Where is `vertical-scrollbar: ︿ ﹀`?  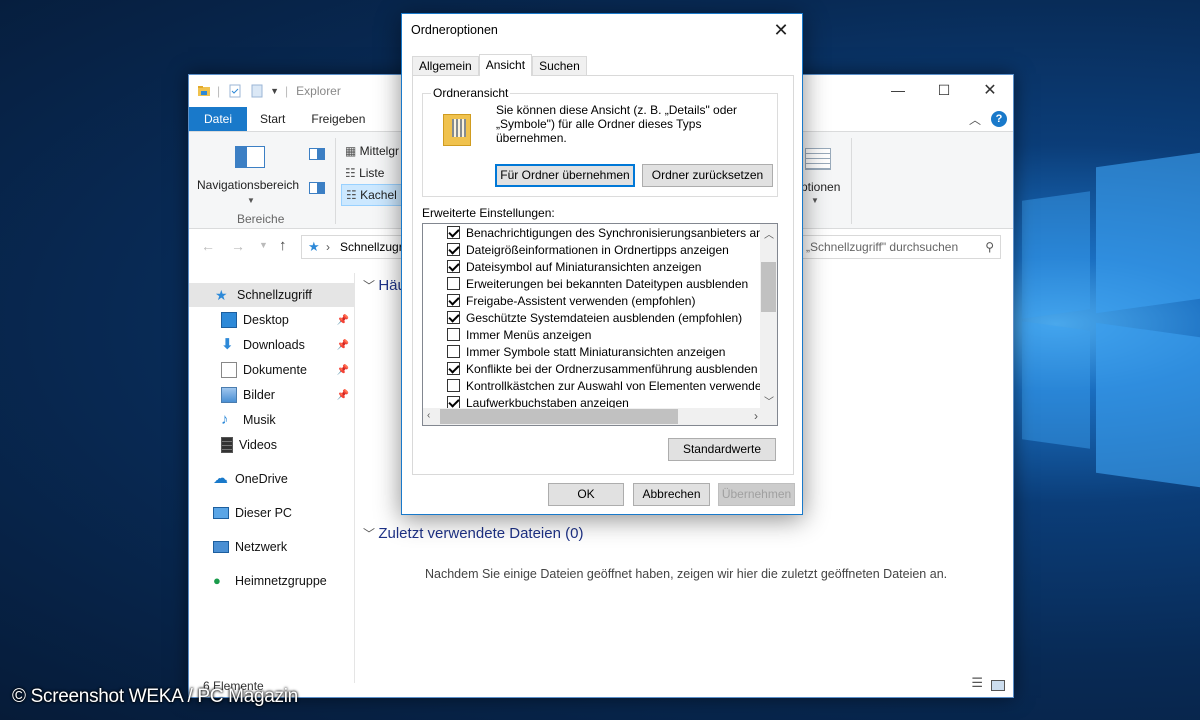 vertical-scrollbar: ︿ ﹀ is located at coordinates (768, 317).